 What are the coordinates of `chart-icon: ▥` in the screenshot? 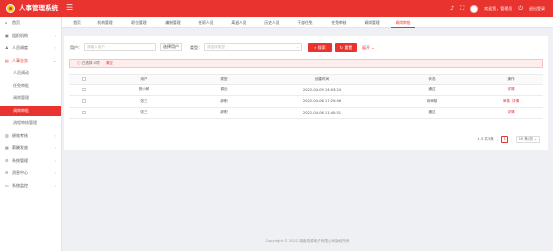 It's located at (7, 135).